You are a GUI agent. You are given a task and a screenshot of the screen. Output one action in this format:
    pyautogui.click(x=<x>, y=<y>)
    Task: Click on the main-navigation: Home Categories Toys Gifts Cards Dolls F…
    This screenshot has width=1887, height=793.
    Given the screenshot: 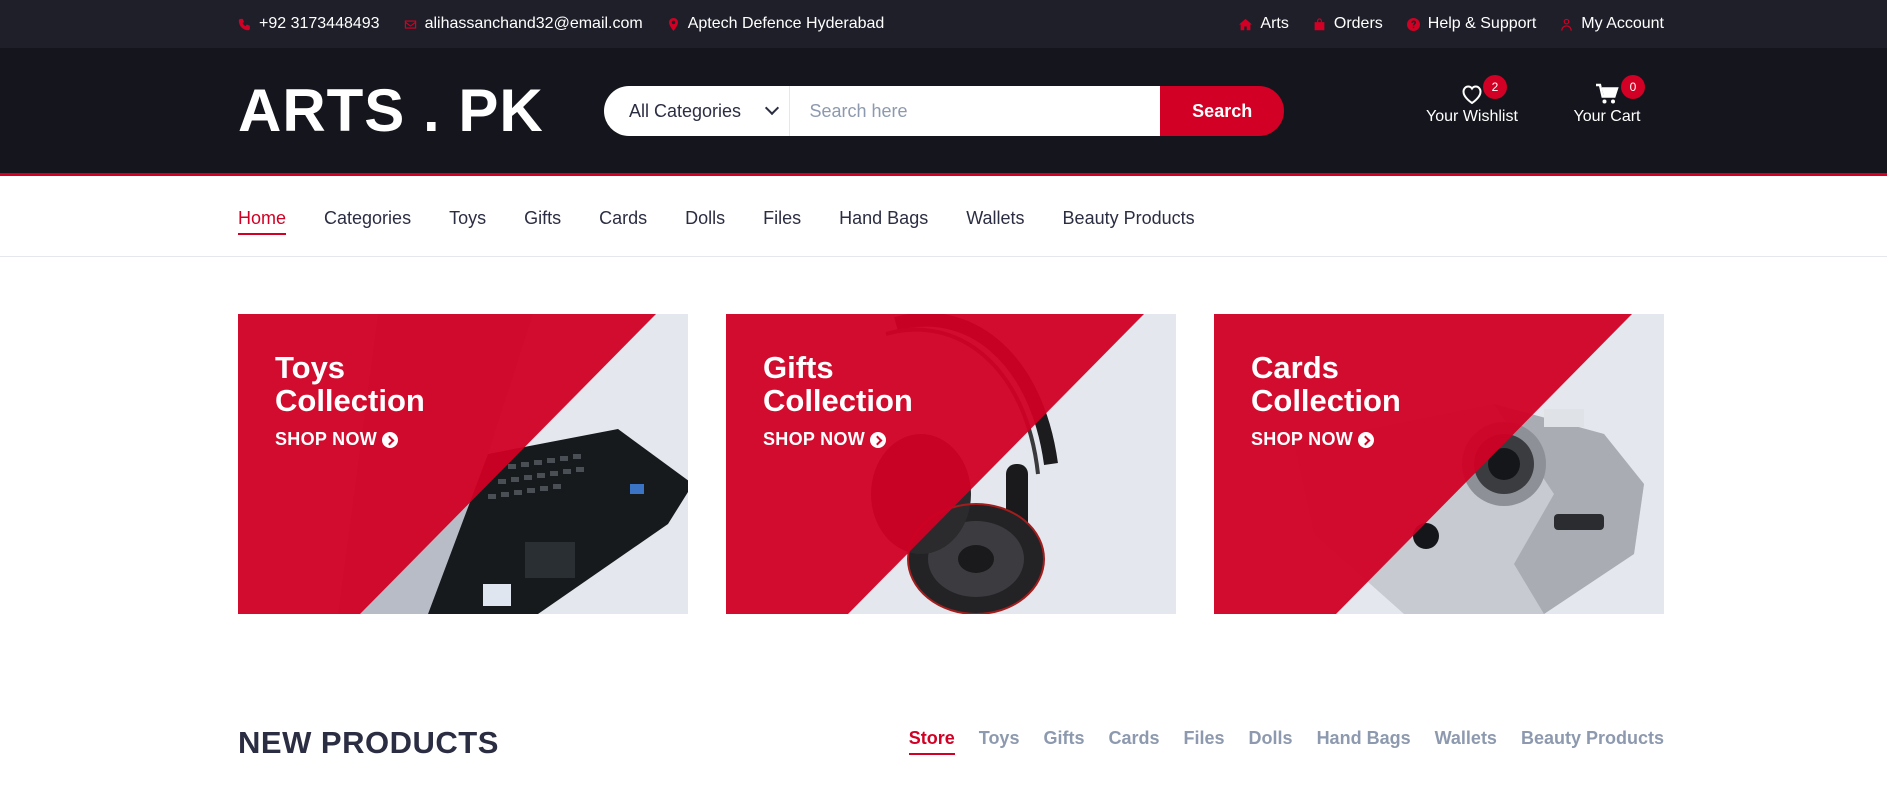 What is the action you would take?
    pyautogui.click(x=943, y=218)
    